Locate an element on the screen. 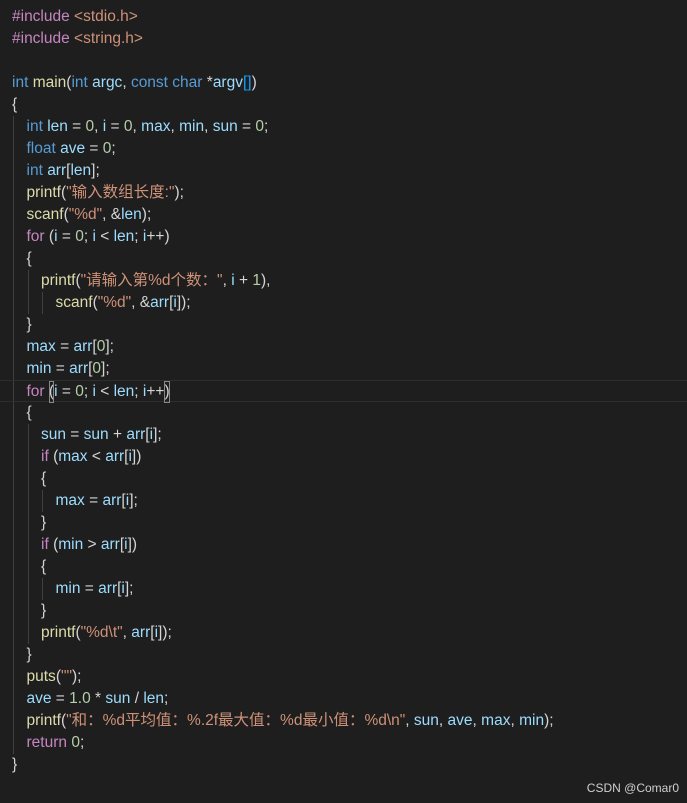 The width and height of the screenshot is (687, 803). code-line-content: puts(""); is located at coordinates (54, 677).